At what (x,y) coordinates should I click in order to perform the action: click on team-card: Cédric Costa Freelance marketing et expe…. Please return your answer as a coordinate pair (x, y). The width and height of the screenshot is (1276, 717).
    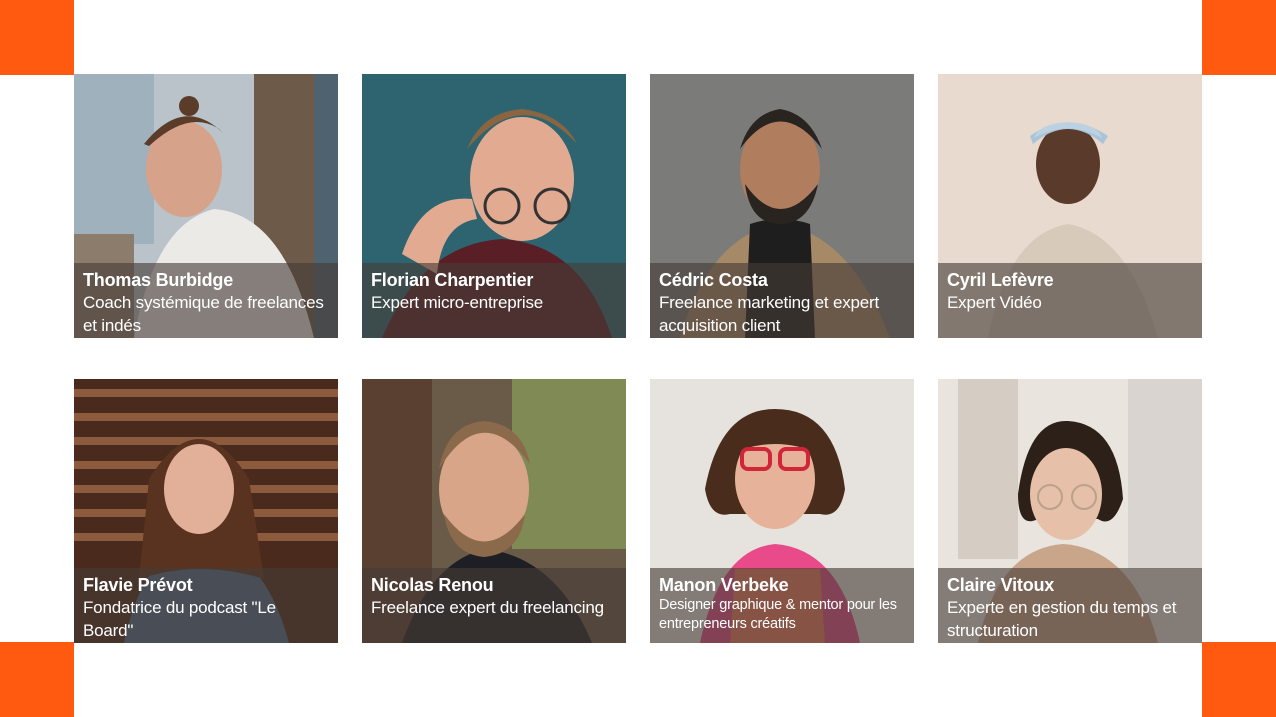
    Looking at the image, I should click on (782, 206).